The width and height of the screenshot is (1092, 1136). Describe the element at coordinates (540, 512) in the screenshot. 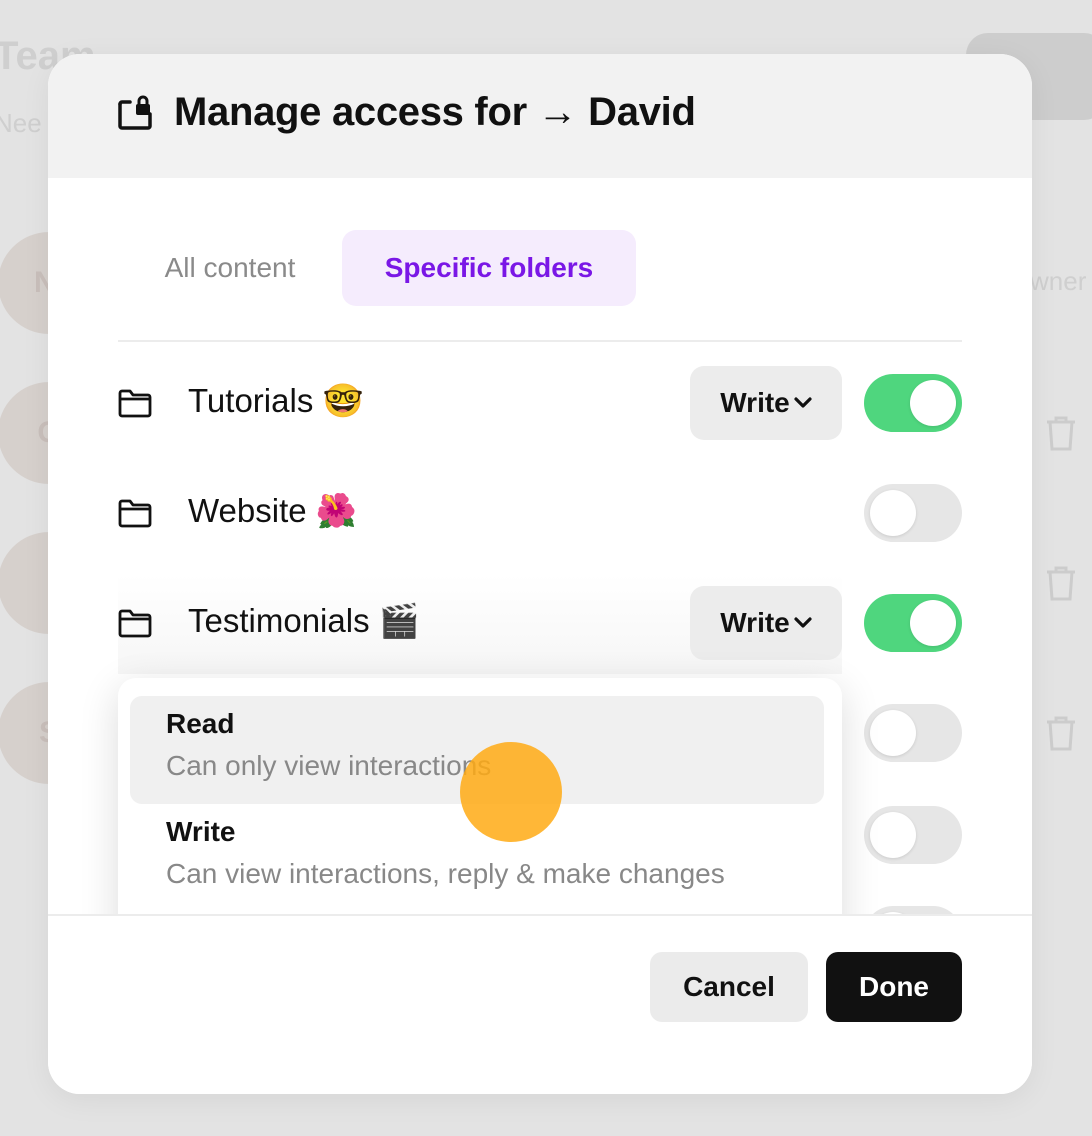

I see `folder-row-website: Website 🌺` at that location.